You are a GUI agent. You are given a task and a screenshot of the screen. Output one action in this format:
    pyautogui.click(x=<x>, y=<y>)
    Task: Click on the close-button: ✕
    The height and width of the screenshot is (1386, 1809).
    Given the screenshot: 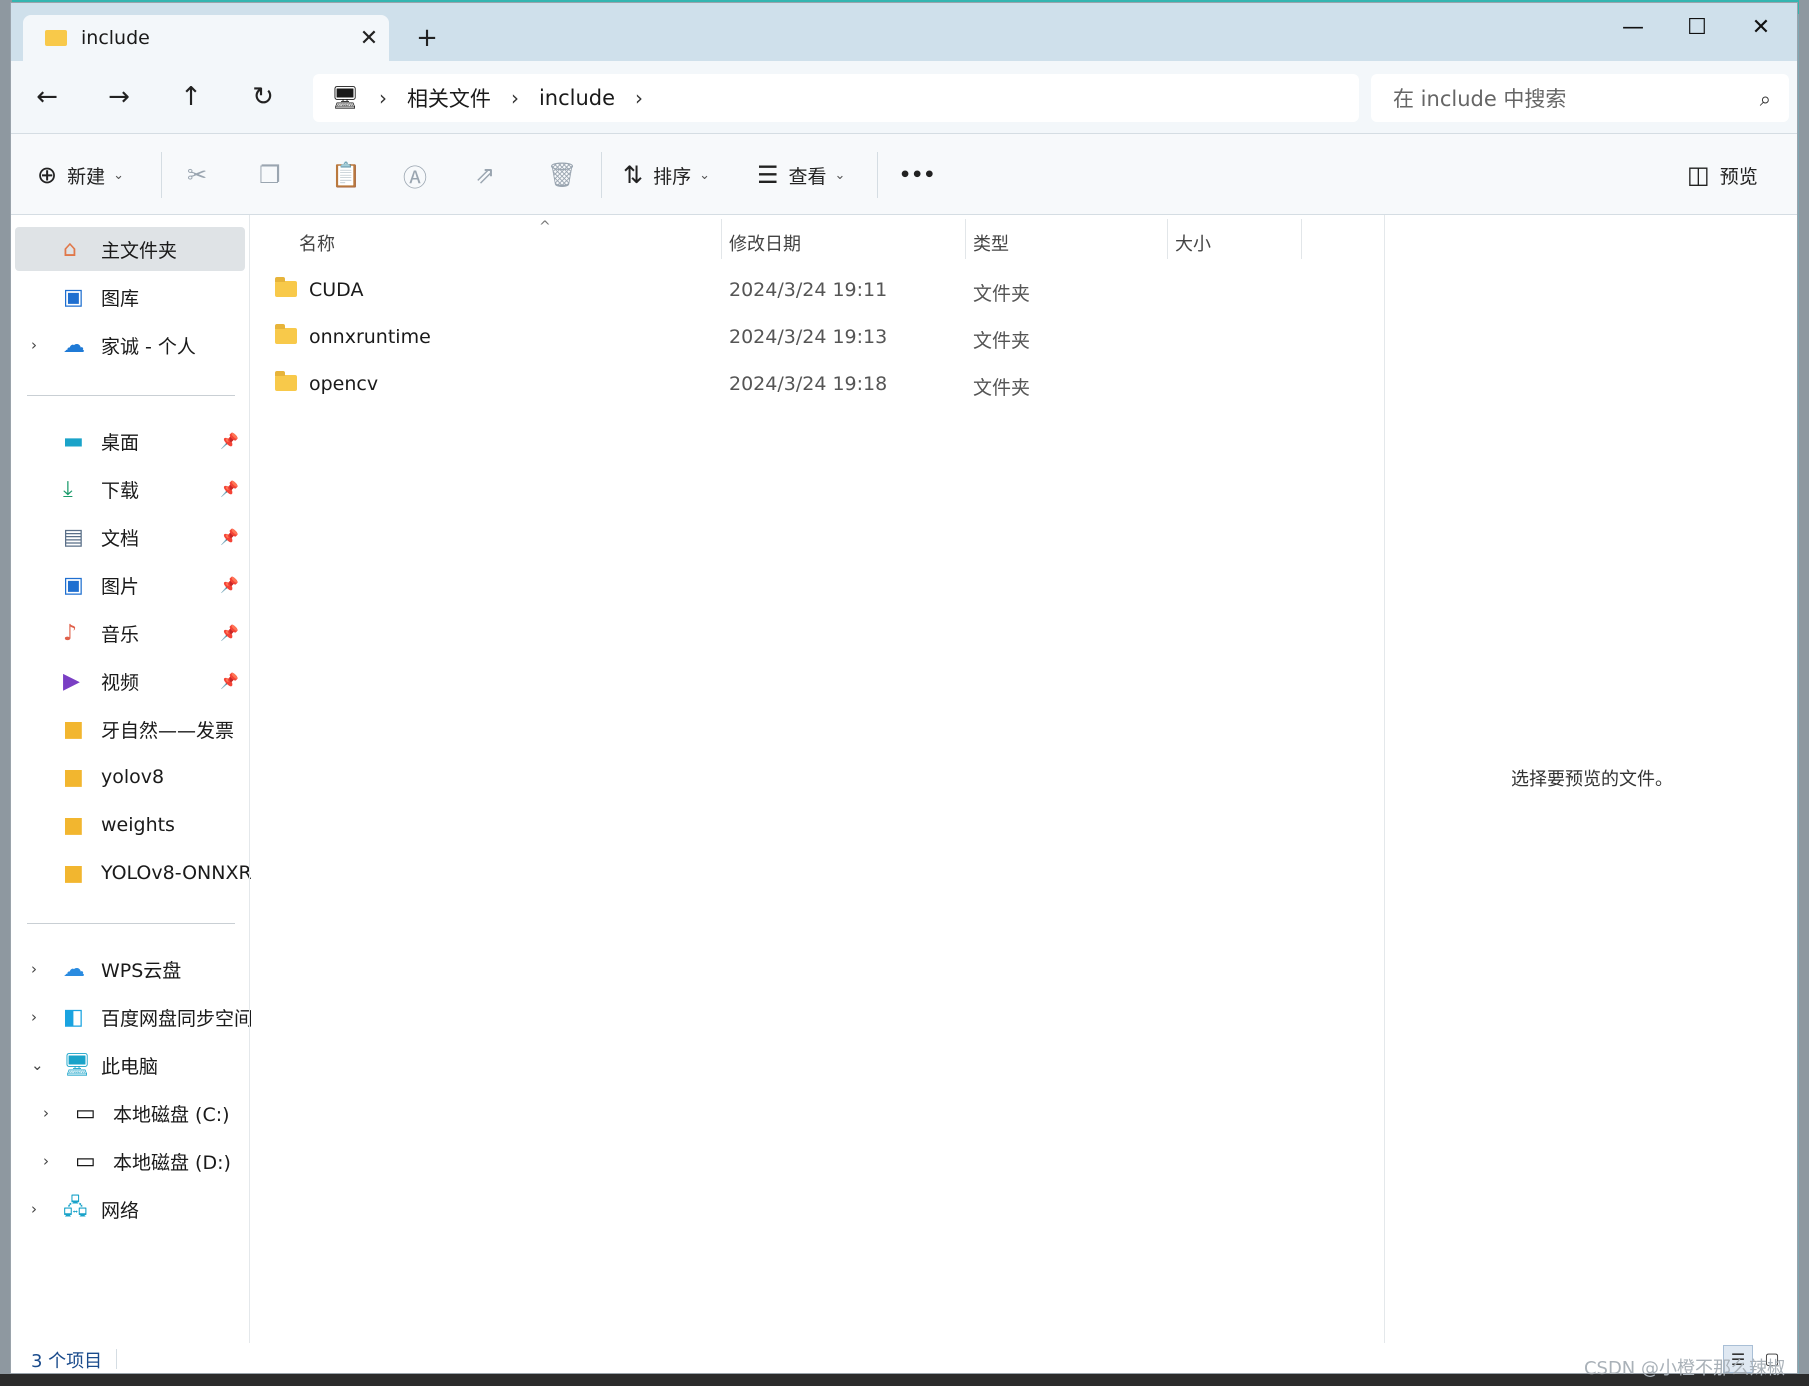 What is the action you would take?
    pyautogui.click(x=1761, y=28)
    